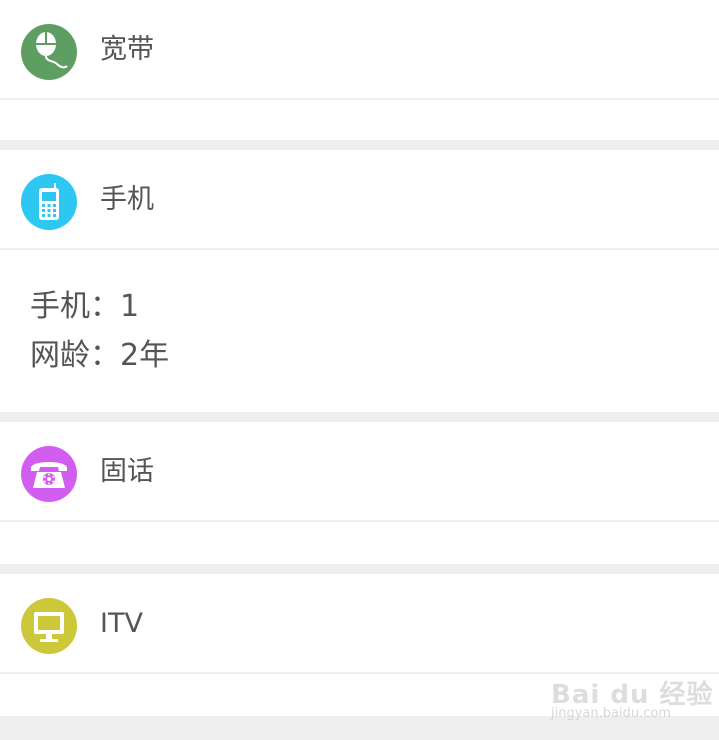 The width and height of the screenshot is (719, 740). I want to click on itv-title: ITV, so click(121, 623).